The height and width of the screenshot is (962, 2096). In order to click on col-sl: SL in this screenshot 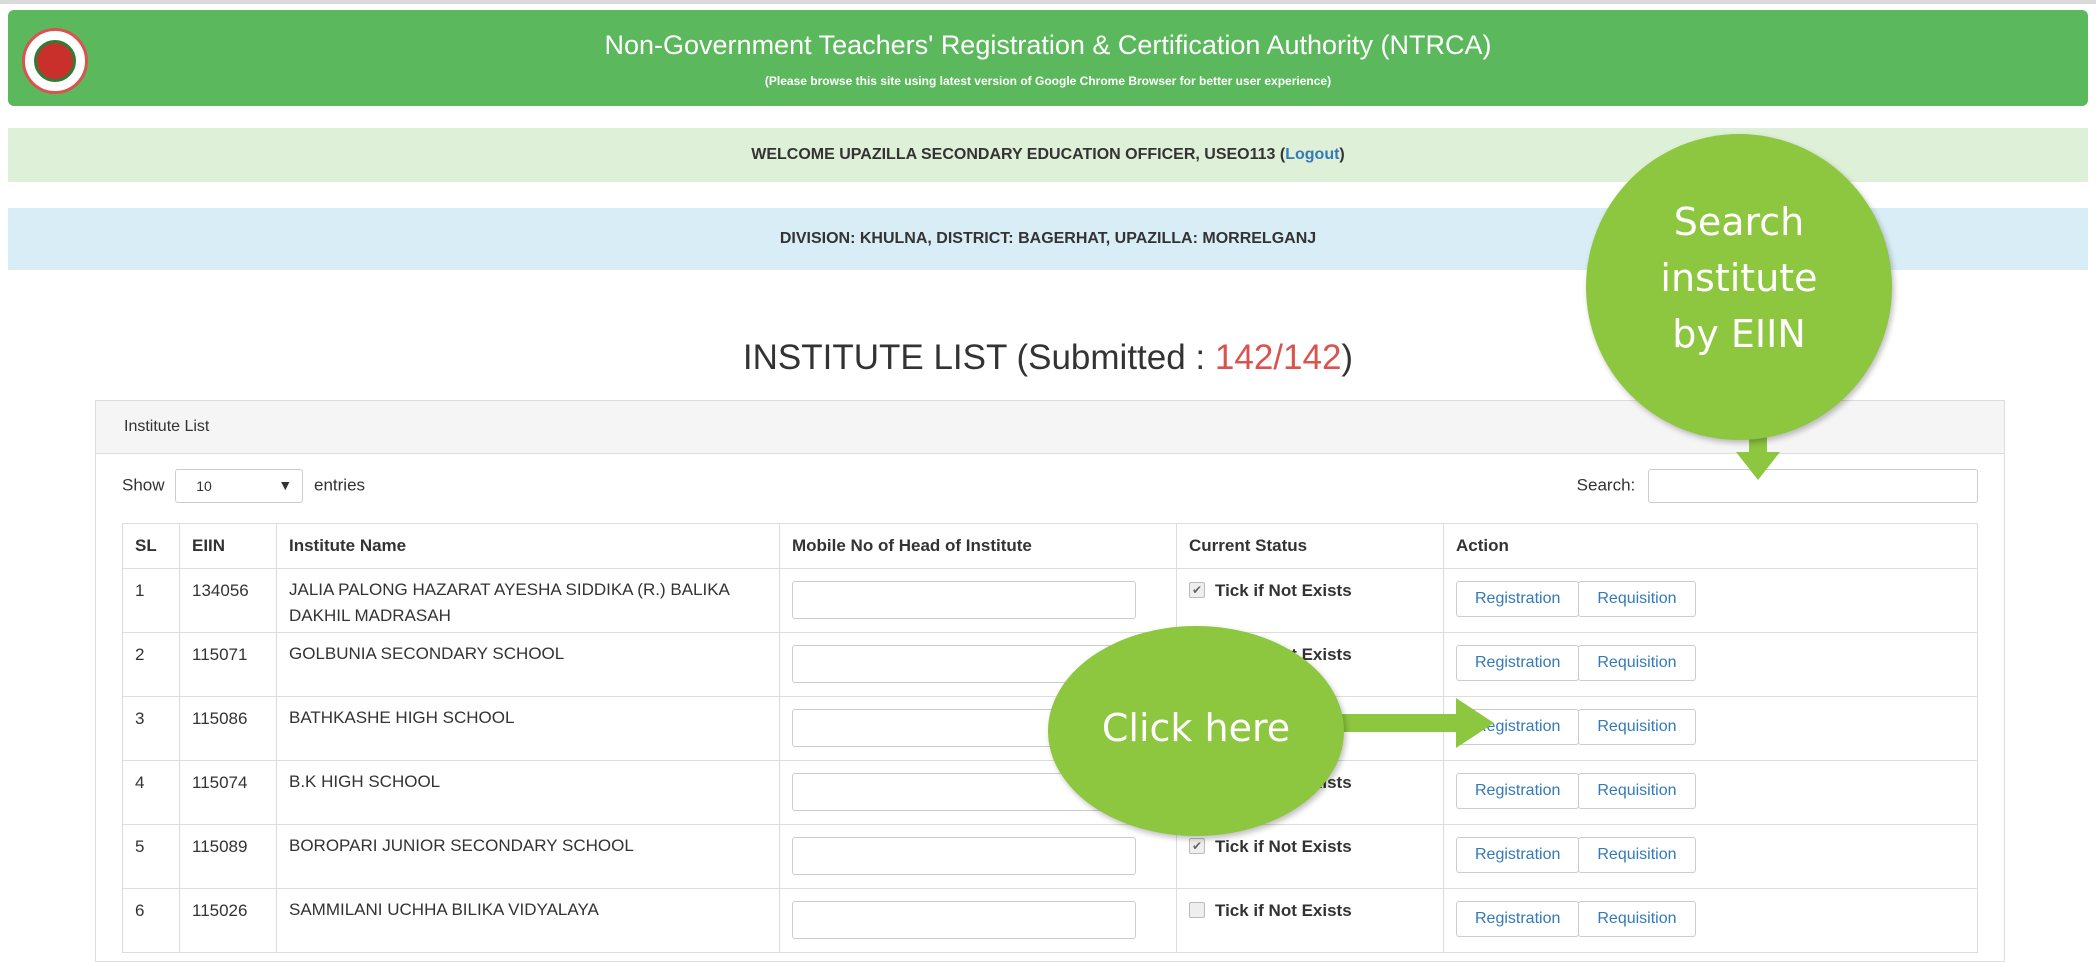, I will do `click(151, 546)`.